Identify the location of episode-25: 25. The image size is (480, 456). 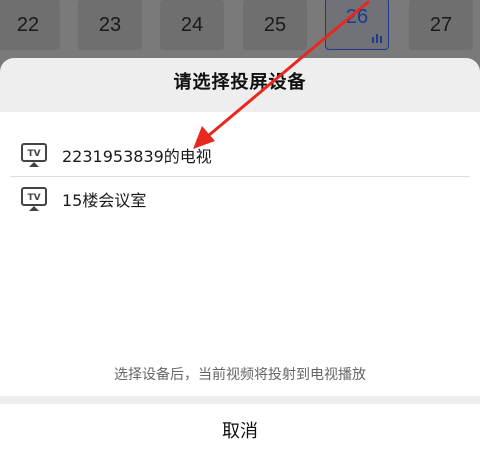
(275, 25).